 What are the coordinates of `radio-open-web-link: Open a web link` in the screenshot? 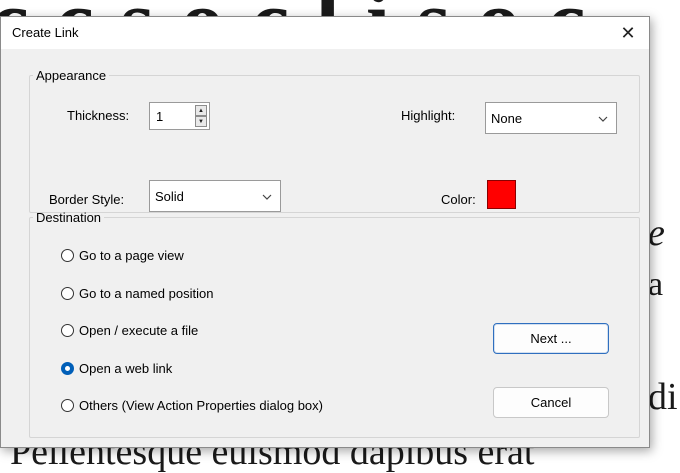 It's located at (116, 368).